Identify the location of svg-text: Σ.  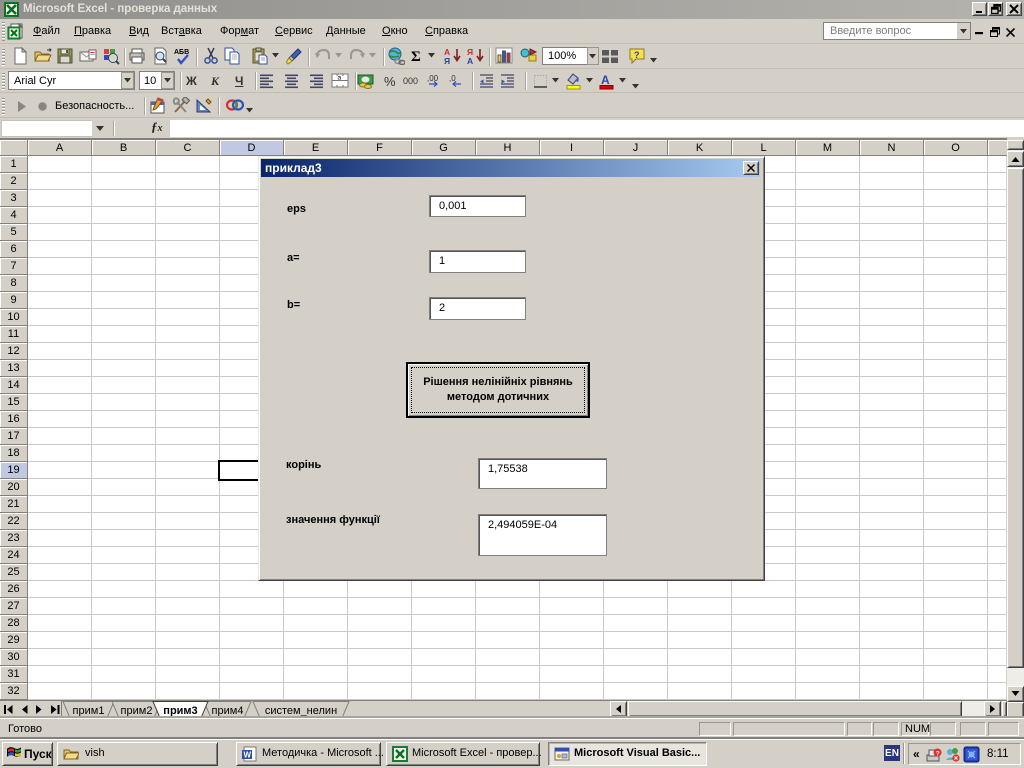
(416, 57).